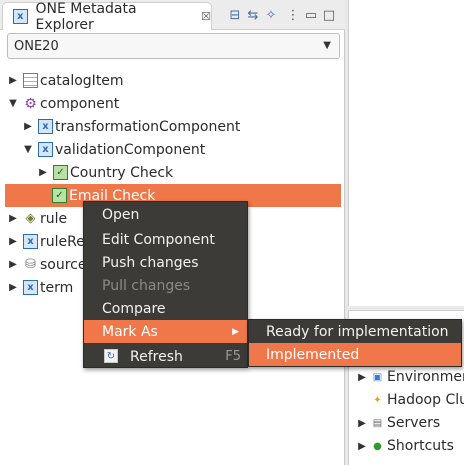 This screenshot has height=465, width=464. Describe the element at coordinates (233, 356) in the screenshot. I see `menu-item-shortcut: F5` at that location.